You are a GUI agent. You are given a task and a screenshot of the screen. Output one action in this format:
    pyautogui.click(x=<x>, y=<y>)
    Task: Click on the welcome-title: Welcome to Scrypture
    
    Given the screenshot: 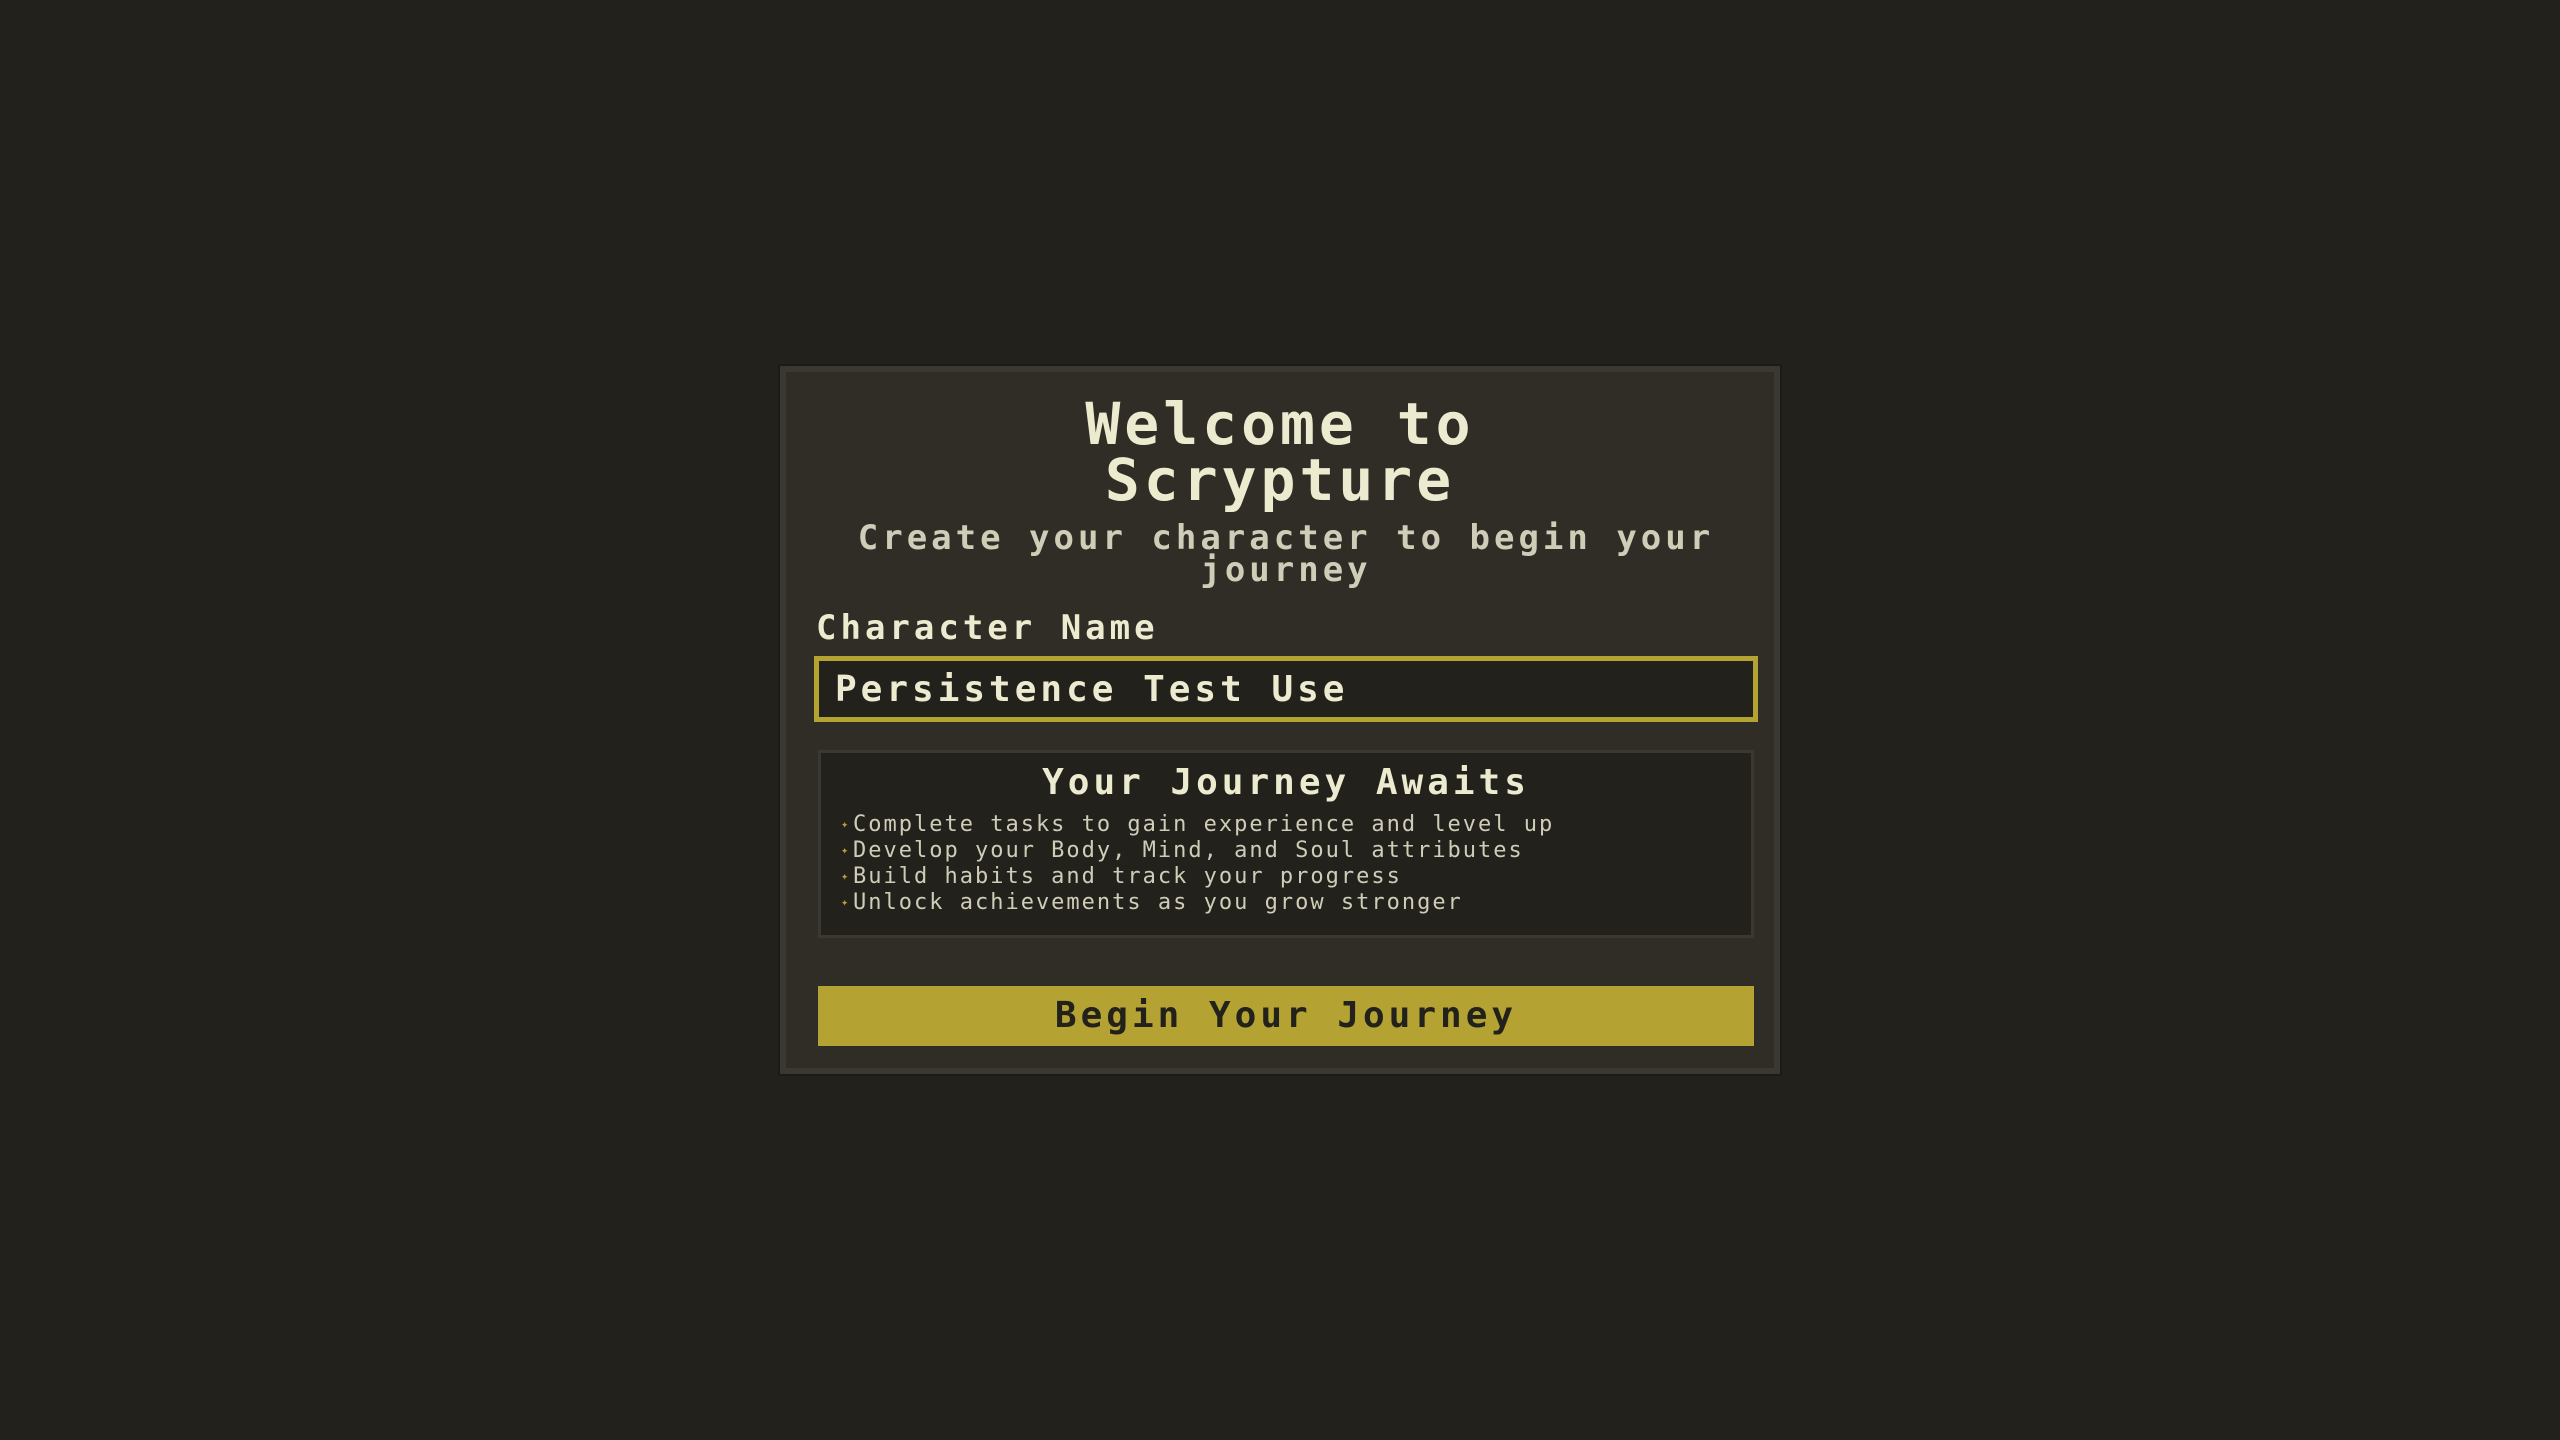 What is the action you would take?
    pyautogui.click(x=1280, y=452)
    